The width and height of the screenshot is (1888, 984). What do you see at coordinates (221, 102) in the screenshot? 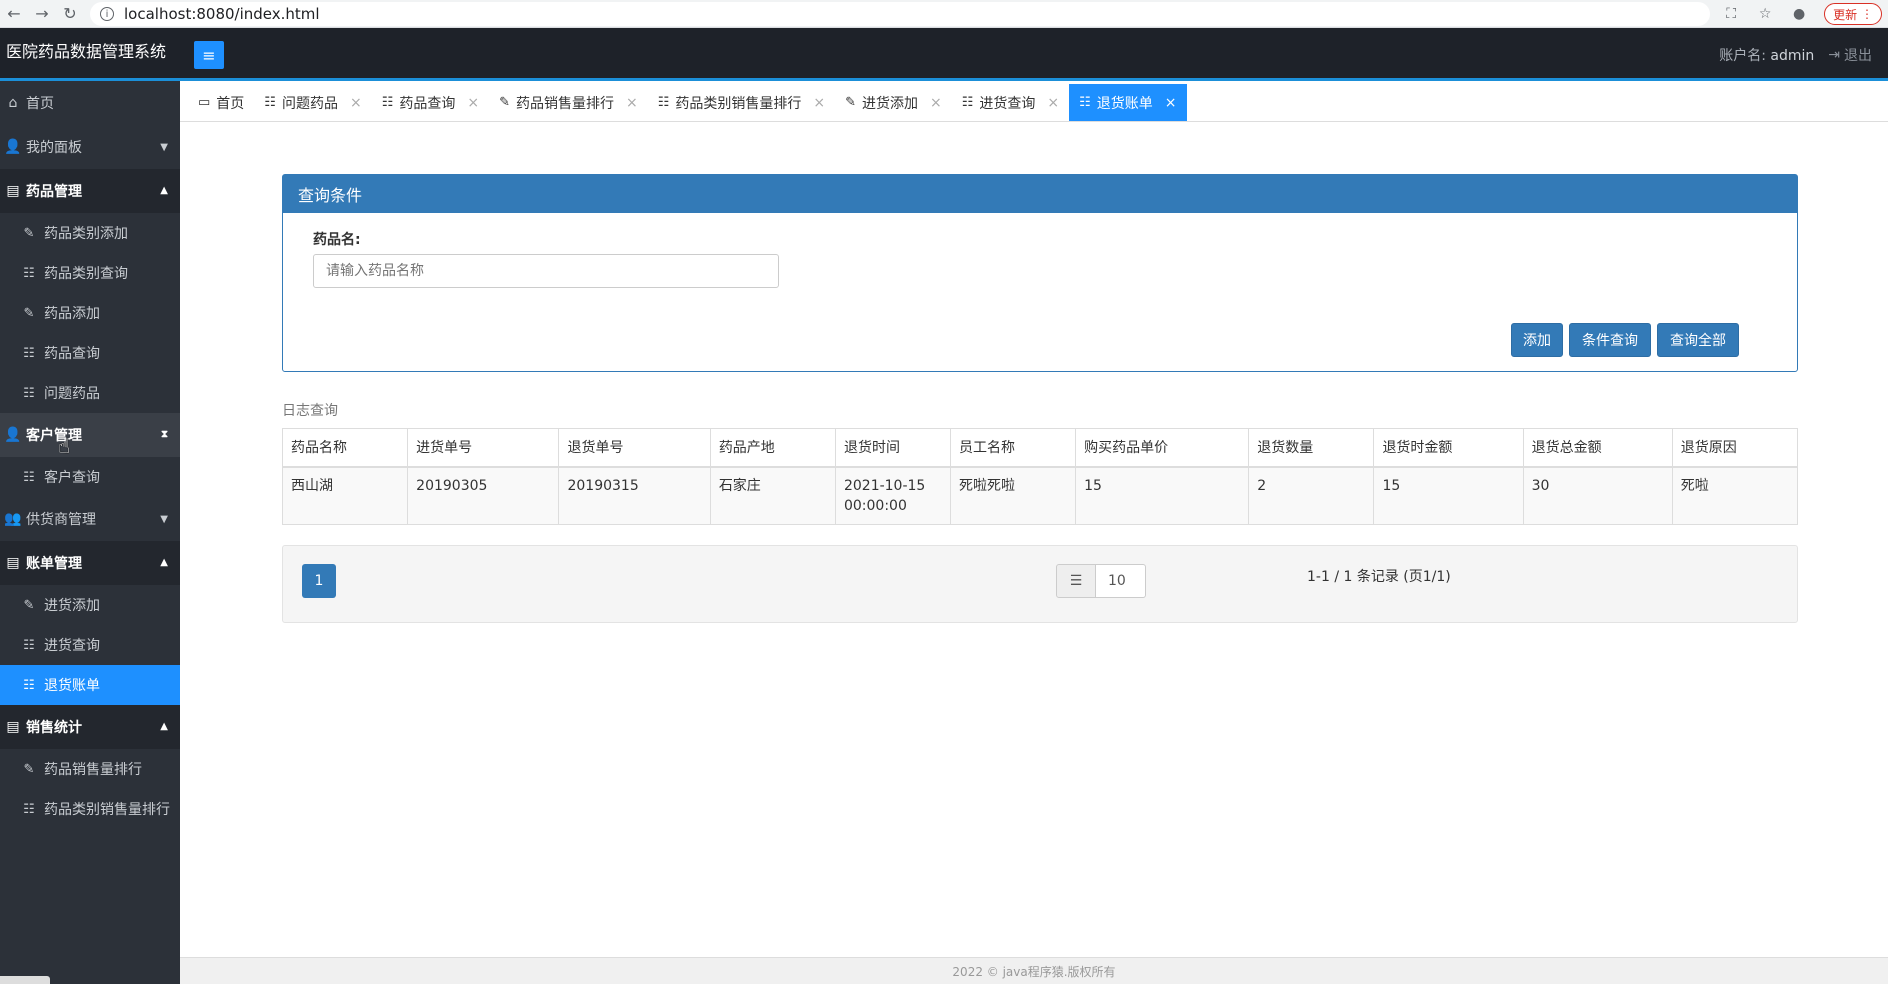
I see `tab-home: ▭ 首页` at bounding box center [221, 102].